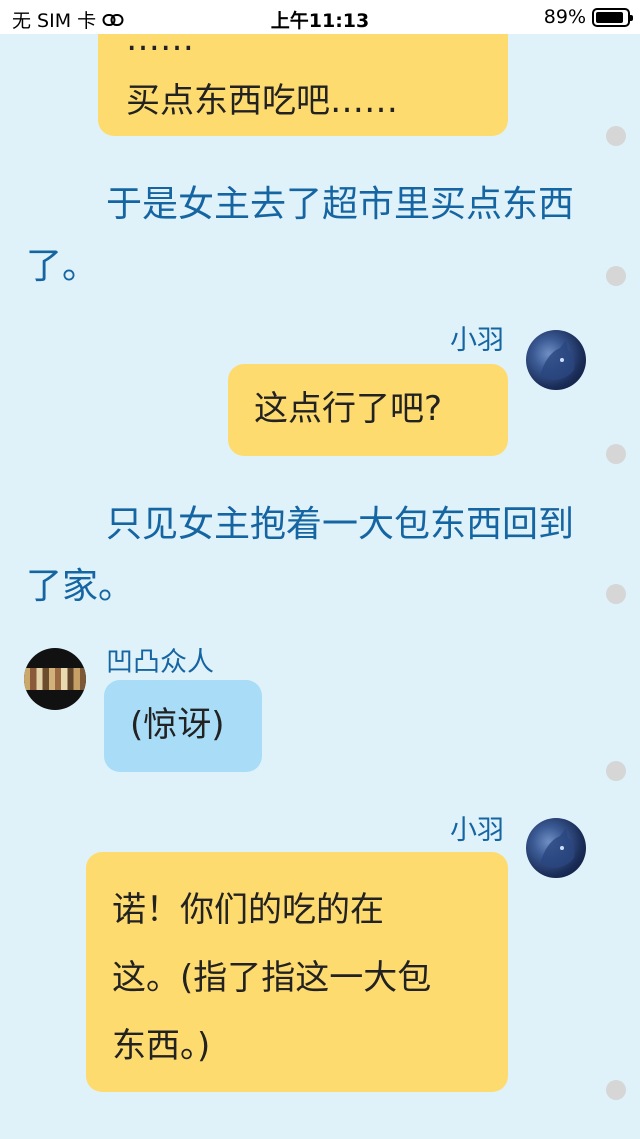 This screenshot has width=640, height=1139. I want to click on message-bubble-other: (惊讶), so click(183, 726).